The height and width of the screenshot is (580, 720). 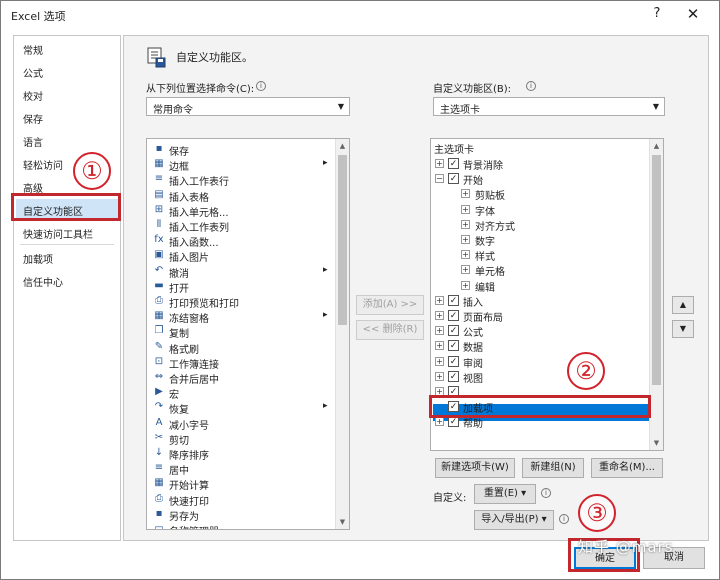 What do you see at coordinates (475, 468) in the screenshot?
I see `new-tab-button: 新建选项卡(W)` at bounding box center [475, 468].